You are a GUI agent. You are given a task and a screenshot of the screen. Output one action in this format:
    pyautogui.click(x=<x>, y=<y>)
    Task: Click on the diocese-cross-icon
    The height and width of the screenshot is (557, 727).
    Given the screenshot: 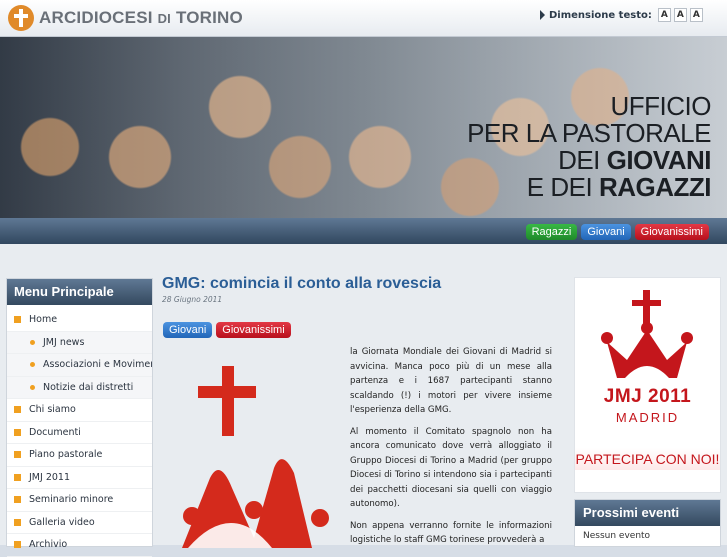 What is the action you would take?
    pyautogui.click(x=21, y=18)
    